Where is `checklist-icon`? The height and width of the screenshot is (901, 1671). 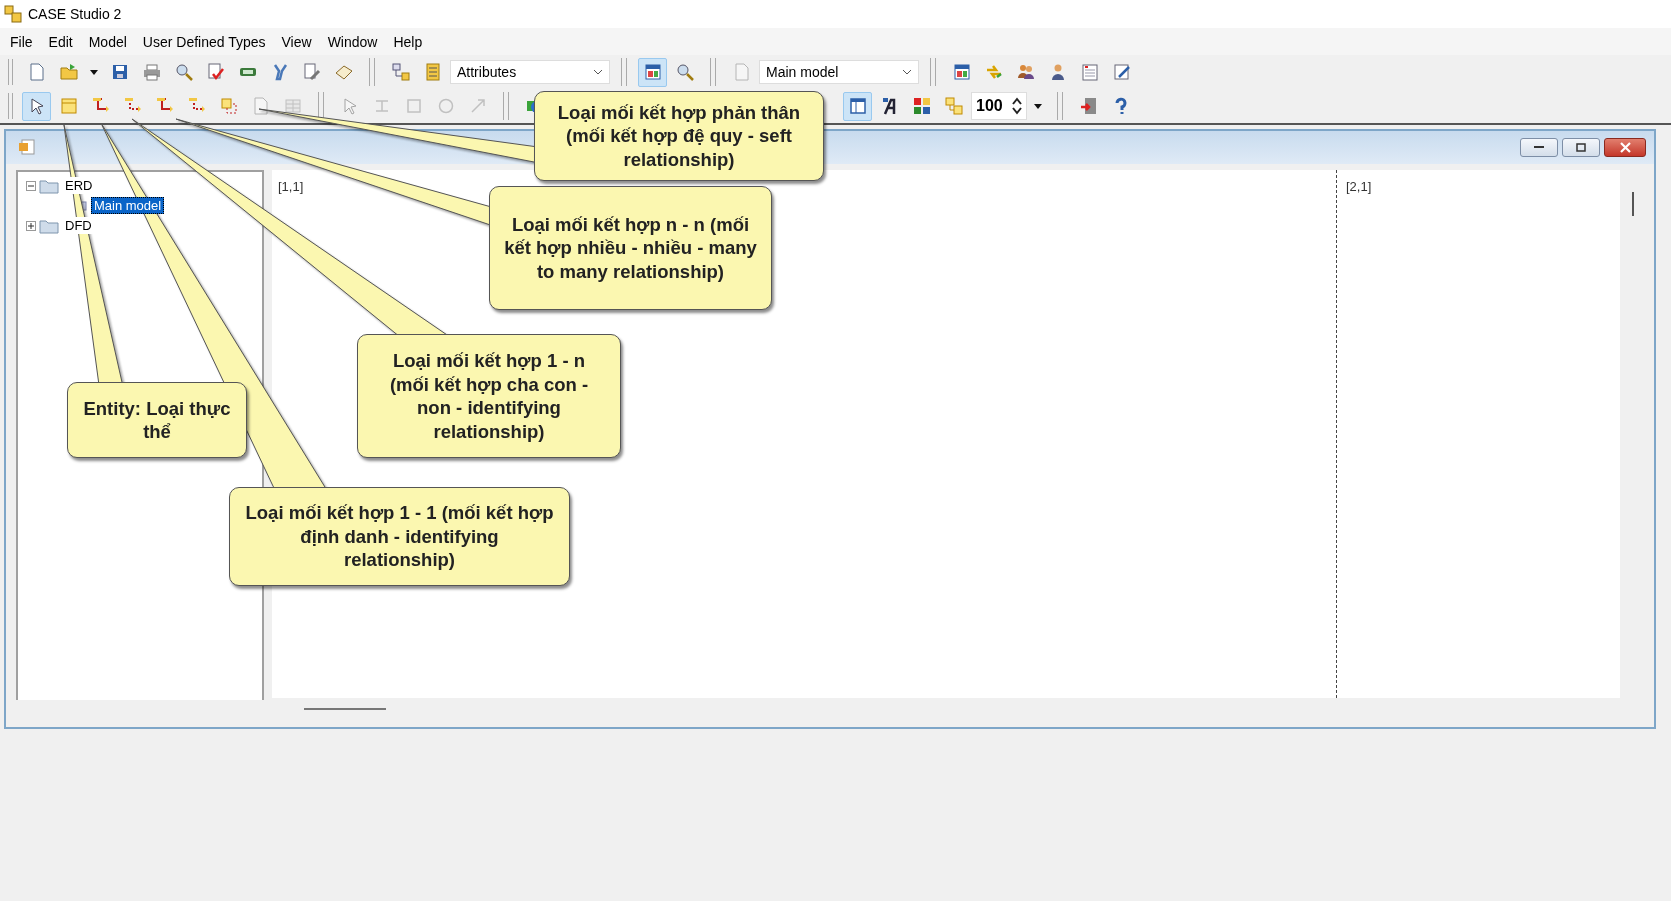 checklist-icon is located at coordinates (215, 72).